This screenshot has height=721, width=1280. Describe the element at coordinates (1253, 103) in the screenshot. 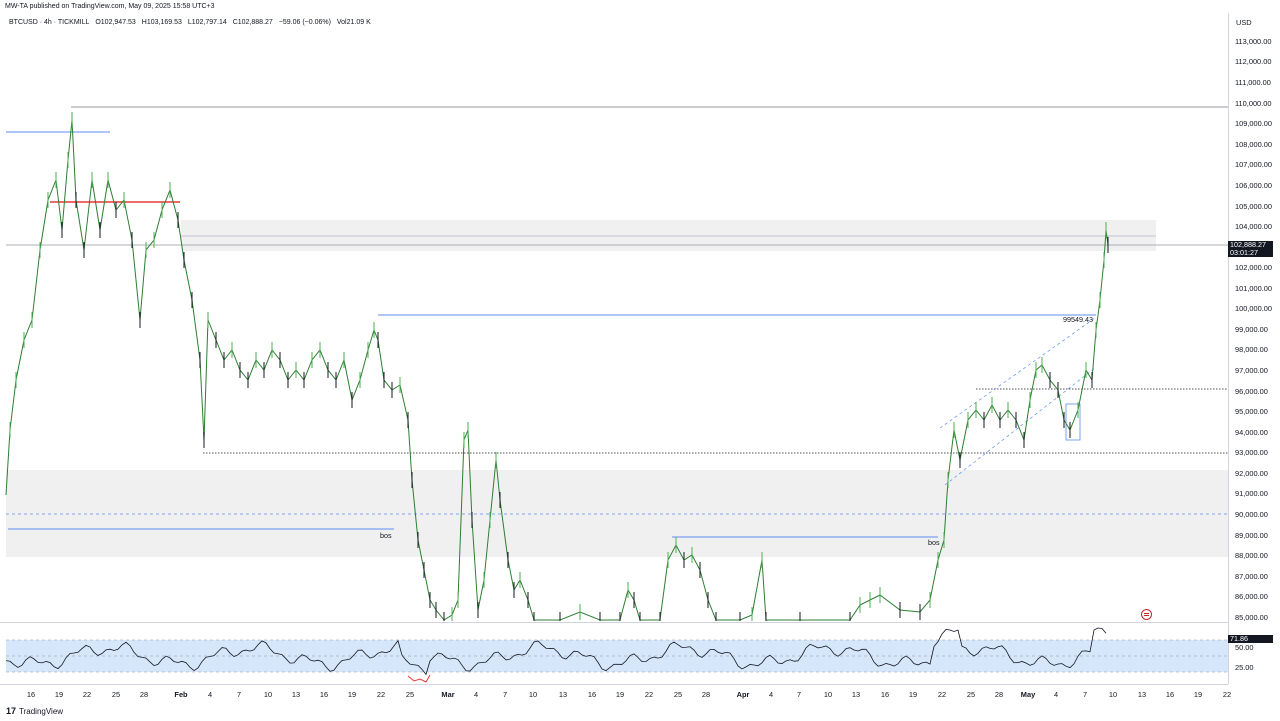

I see `price-tick: 110,000.00` at that location.